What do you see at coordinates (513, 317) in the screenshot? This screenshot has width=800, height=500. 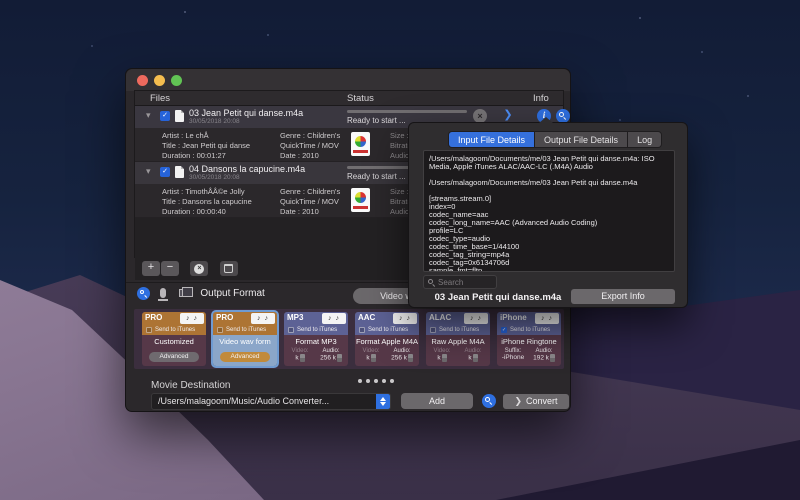 I see `card-badge: iPhone` at bounding box center [513, 317].